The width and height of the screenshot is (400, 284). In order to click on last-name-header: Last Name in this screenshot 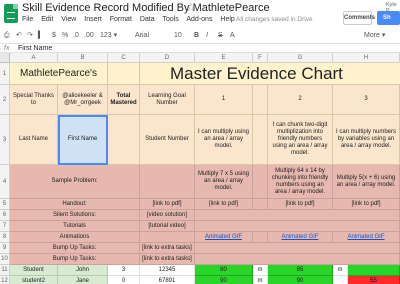, I will do `click(34, 140)`.